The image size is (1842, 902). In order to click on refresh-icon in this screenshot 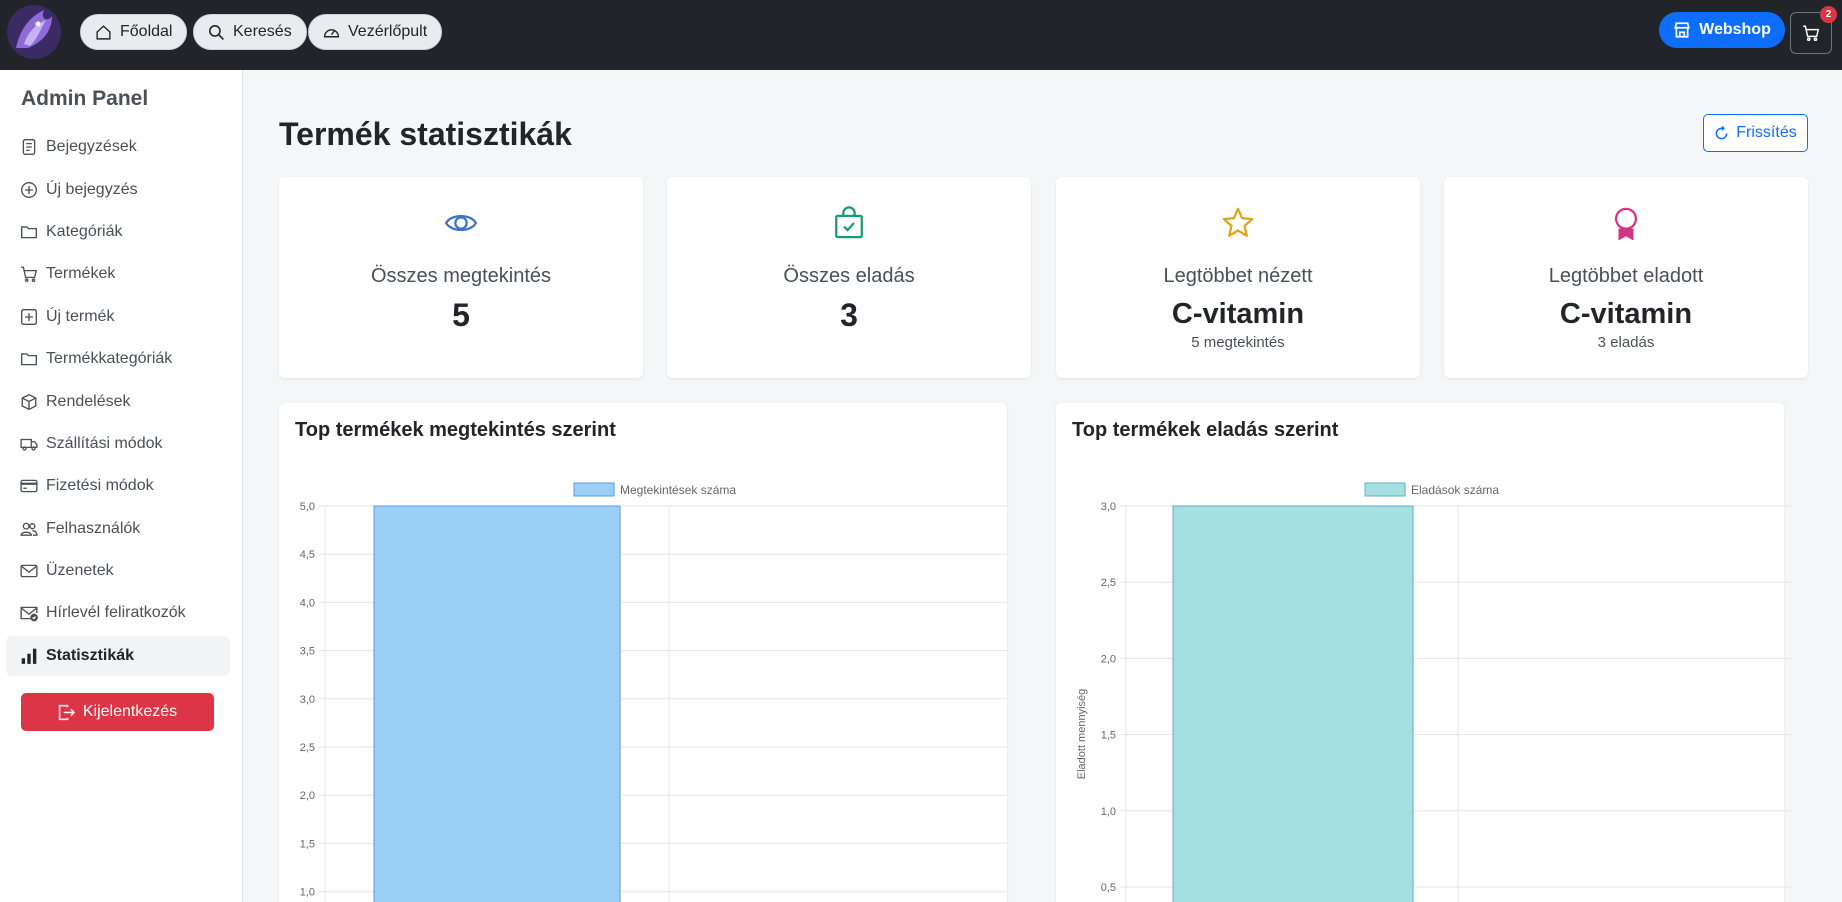, I will do `click(1721, 132)`.